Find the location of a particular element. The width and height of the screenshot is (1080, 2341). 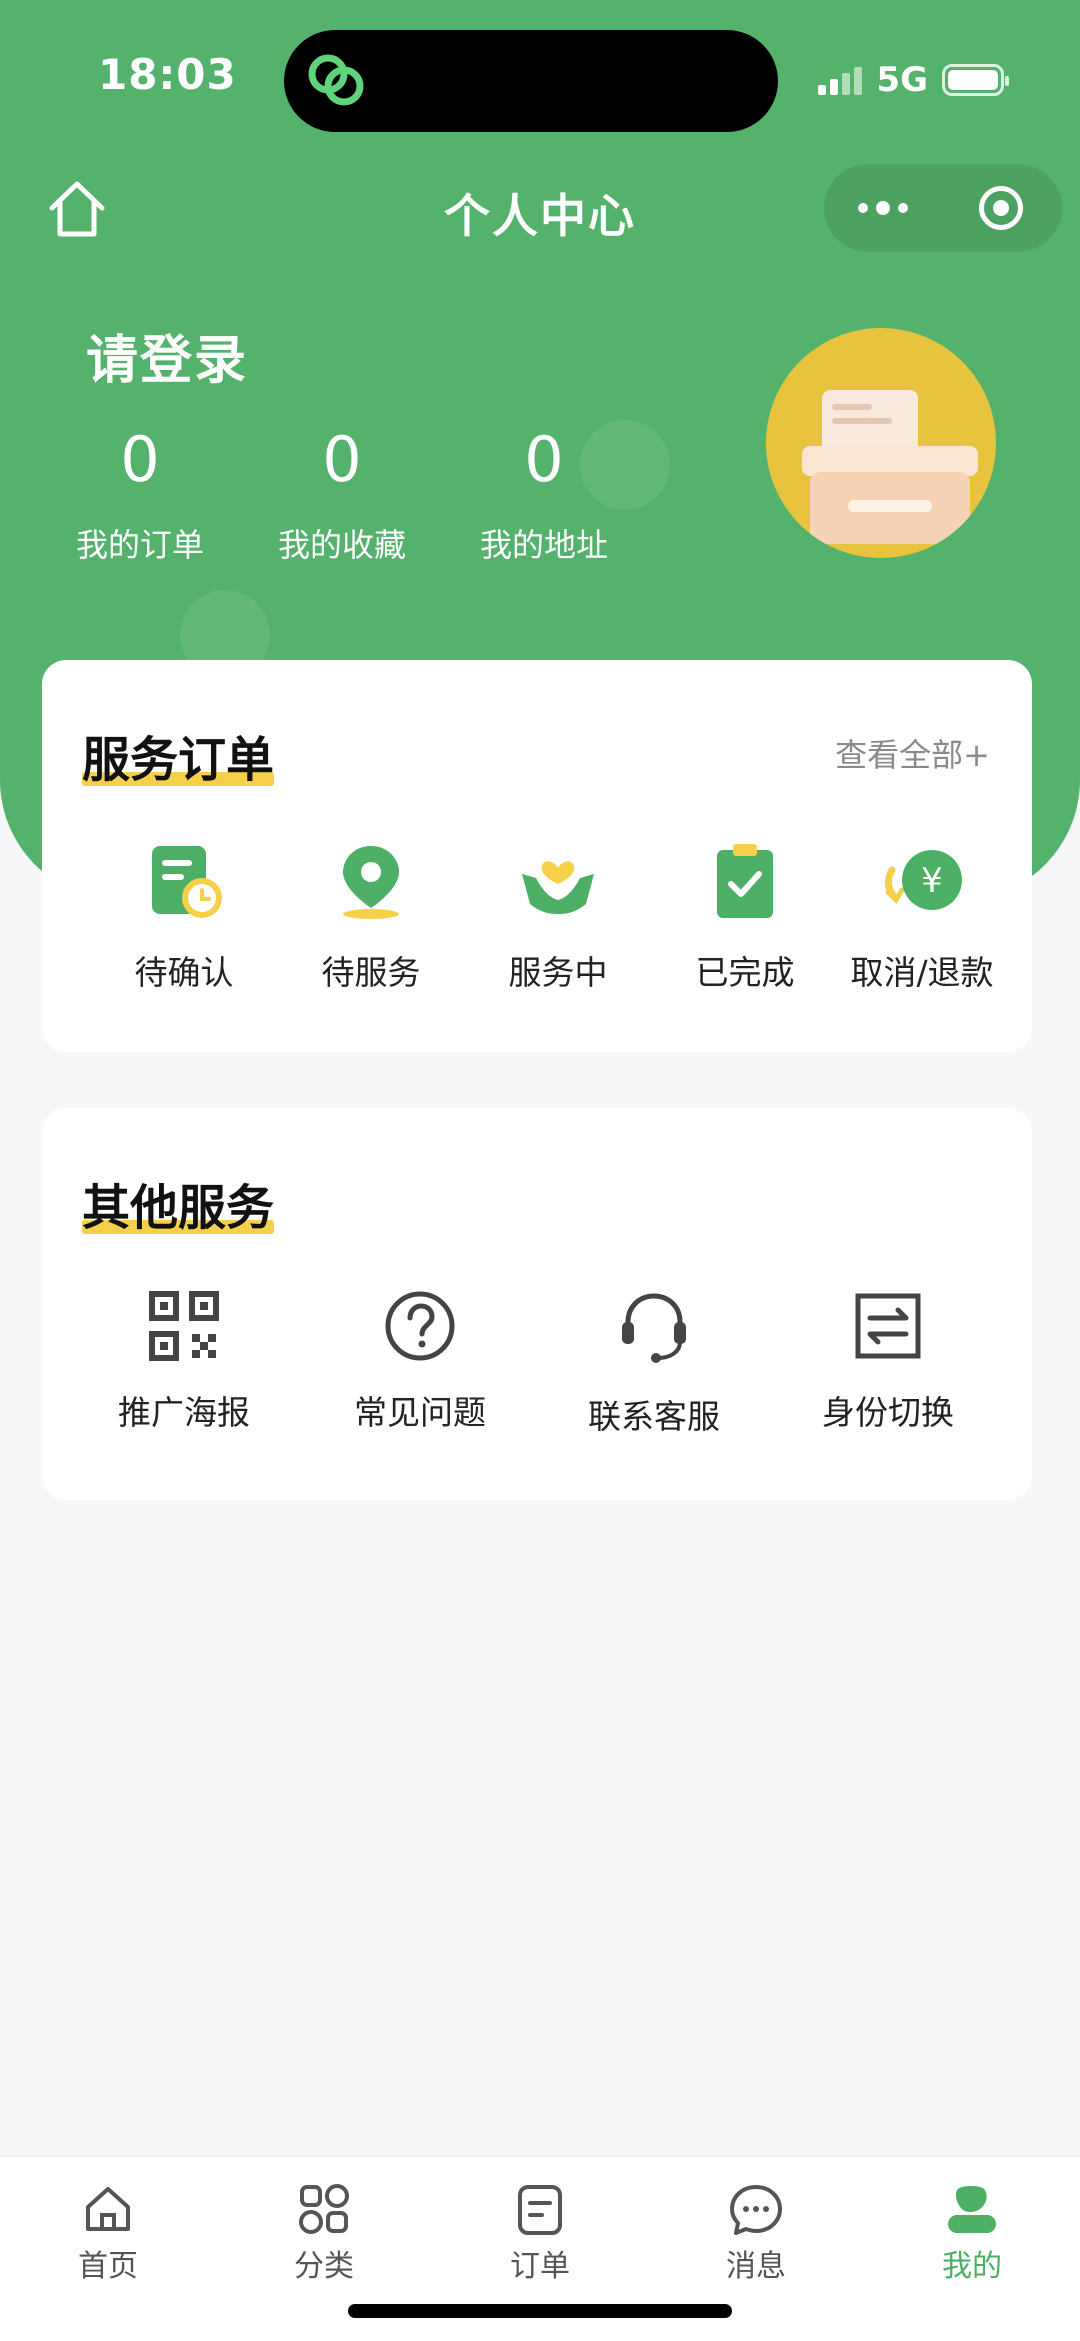

svc-faq: 常见问题 is located at coordinates (420, 1361).